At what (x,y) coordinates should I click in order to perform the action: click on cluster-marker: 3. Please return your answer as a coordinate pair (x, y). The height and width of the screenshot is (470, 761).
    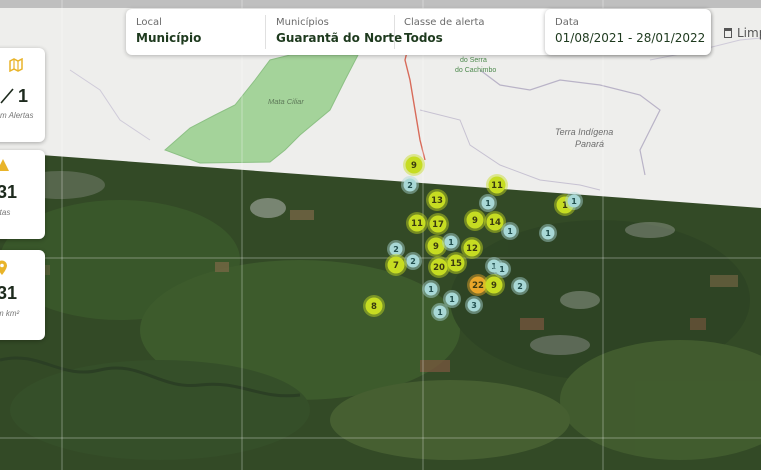
    Looking at the image, I should click on (474, 305).